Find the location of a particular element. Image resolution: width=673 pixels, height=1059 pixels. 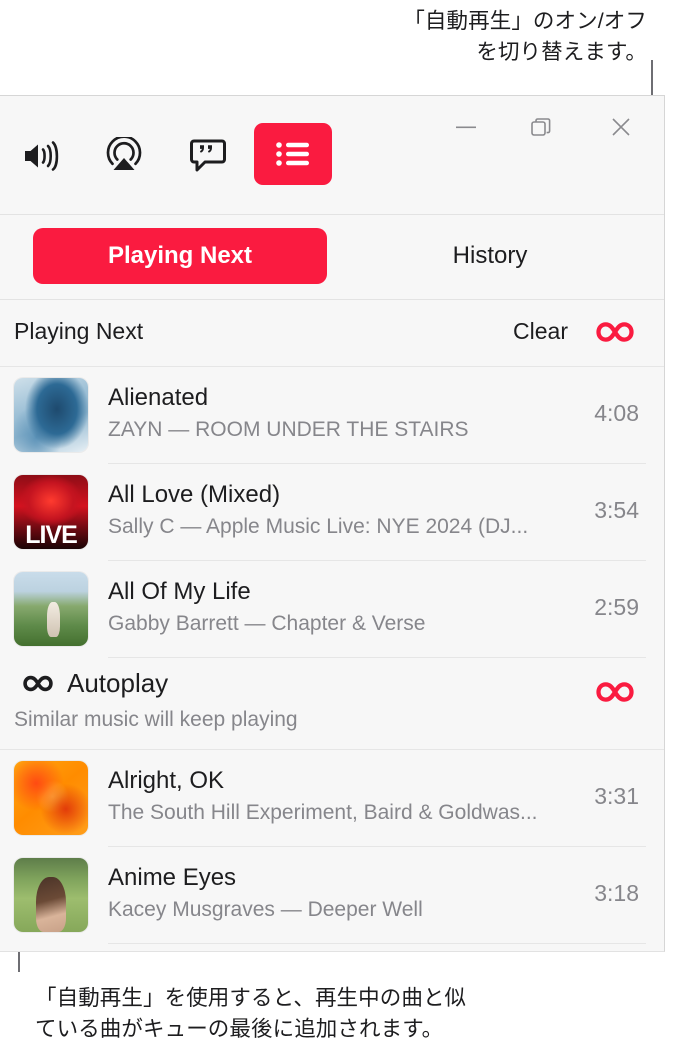

autoplay-infinity-button is located at coordinates (615, 332).